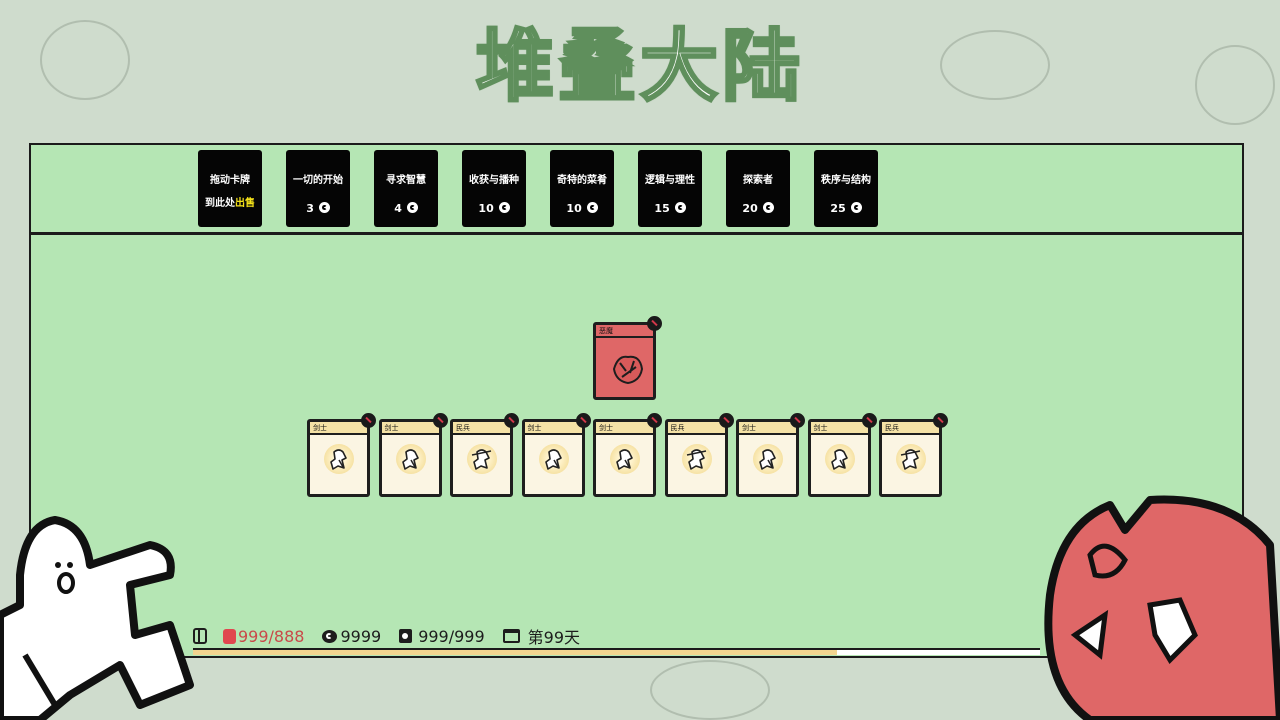  What do you see at coordinates (515, 652) in the screenshot?
I see `day-progress-fill` at bounding box center [515, 652].